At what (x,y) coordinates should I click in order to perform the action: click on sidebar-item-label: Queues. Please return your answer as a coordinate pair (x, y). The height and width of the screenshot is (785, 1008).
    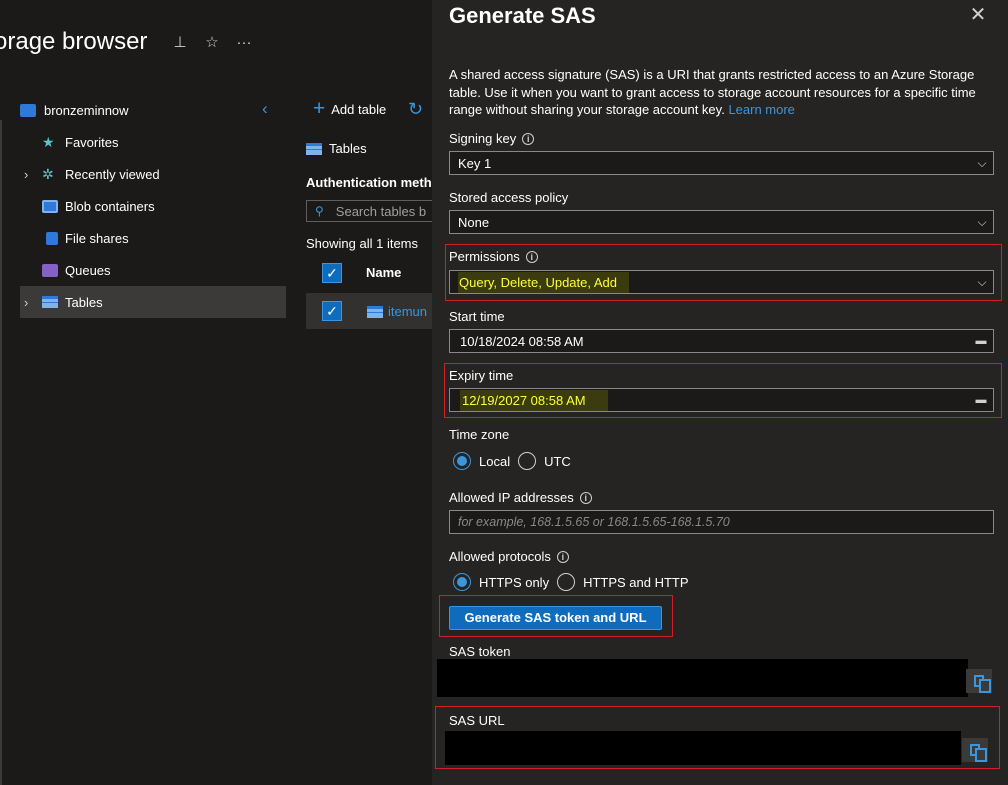
    Looking at the image, I should click on (88, 270).